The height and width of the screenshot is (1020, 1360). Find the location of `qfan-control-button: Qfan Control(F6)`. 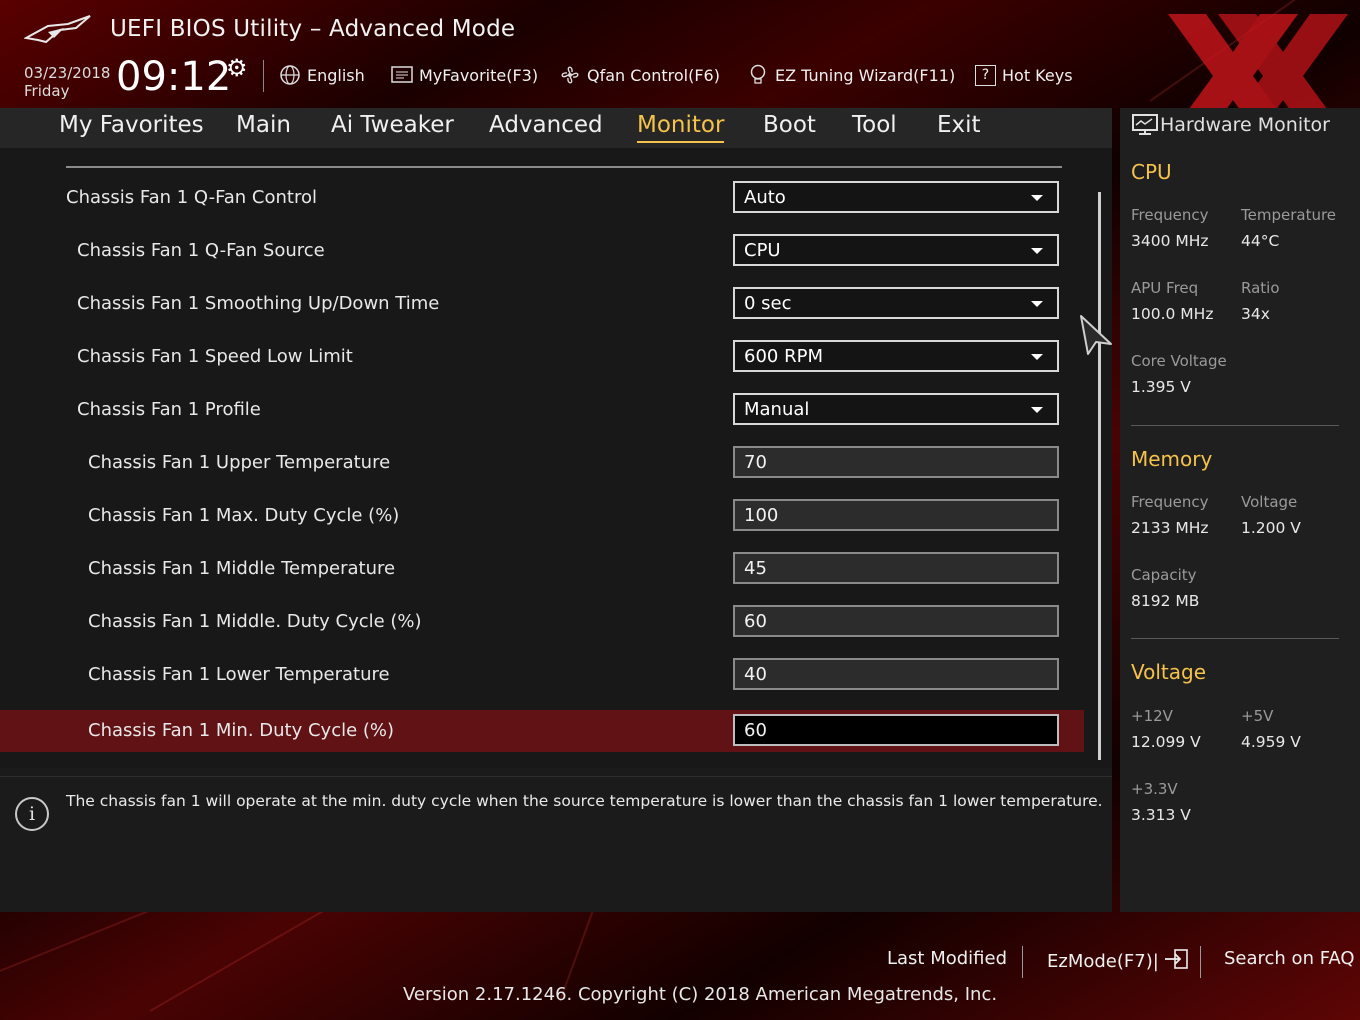

qfan-control-button: Qfan Control(F6) is located at coordinates (639, 75).